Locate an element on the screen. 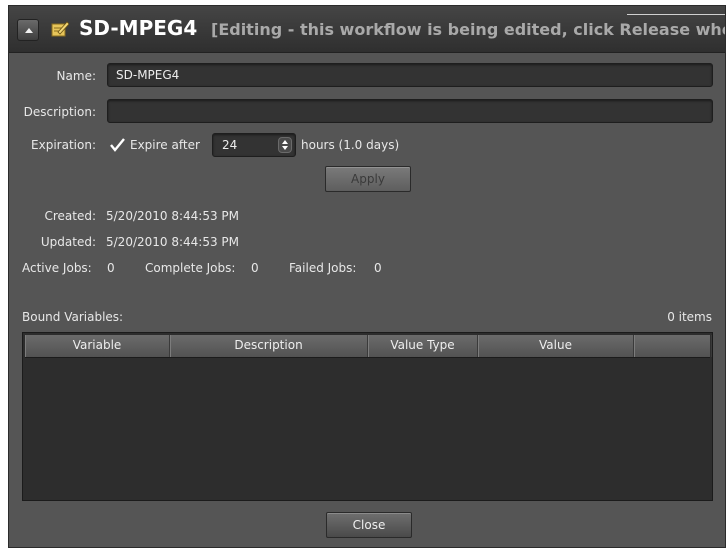 Image resolution: width=726 pixels, height=552 pixels. table-header: Variable Description Value Type Value is located at coordinates (368, 346).